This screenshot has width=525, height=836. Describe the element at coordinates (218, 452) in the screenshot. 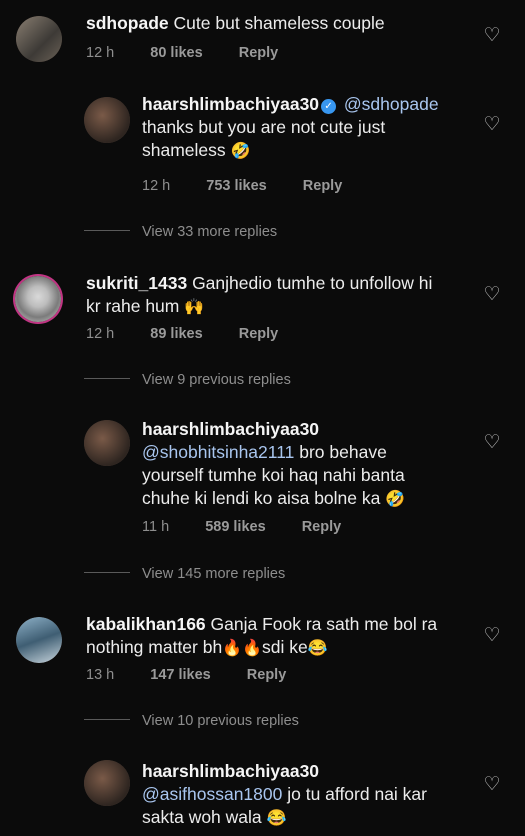

I see `mention-link: @shobhitsinha2111` at that location.